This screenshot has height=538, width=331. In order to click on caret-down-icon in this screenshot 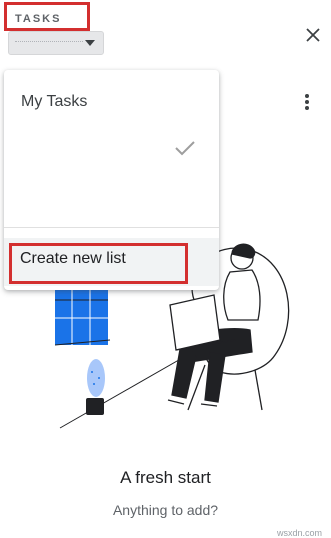, I will do `click(90, 43)`.